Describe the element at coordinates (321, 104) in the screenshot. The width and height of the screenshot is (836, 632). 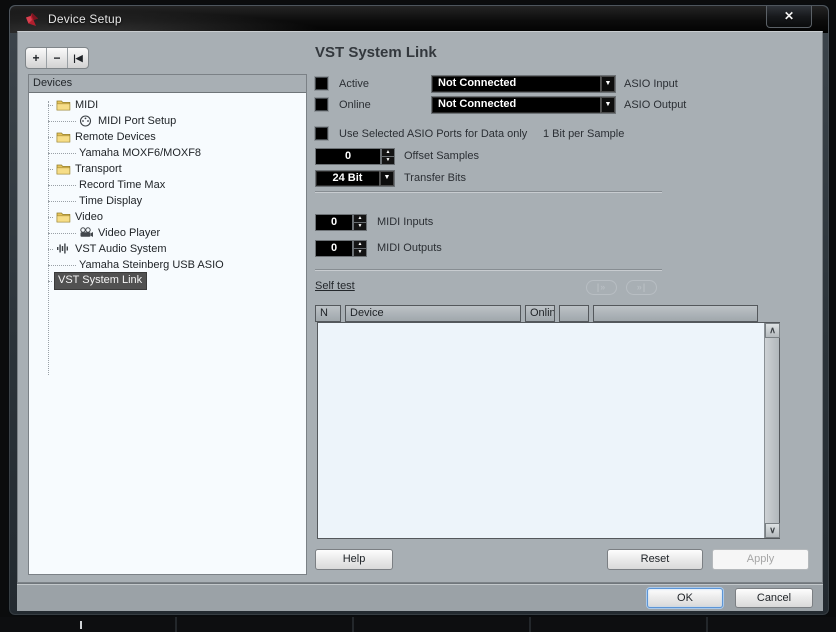
I see `online-checkbox` at that location.